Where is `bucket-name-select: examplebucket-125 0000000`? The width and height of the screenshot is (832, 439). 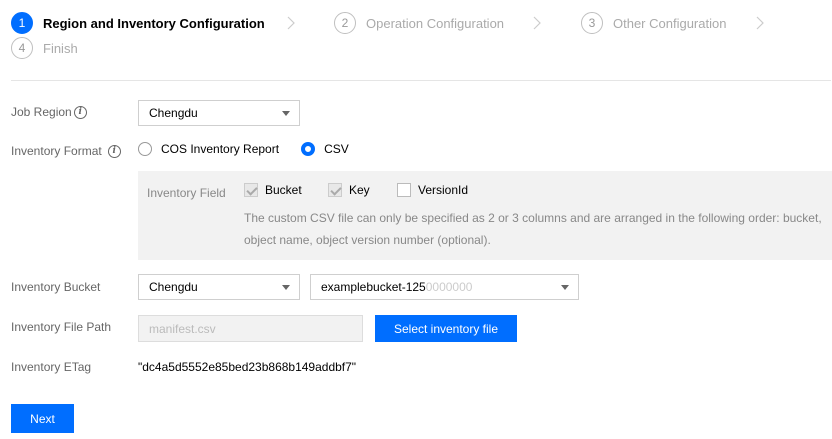 bucket-name-select: examplebucket-125 0000000 is located at coordinates (444, 287).